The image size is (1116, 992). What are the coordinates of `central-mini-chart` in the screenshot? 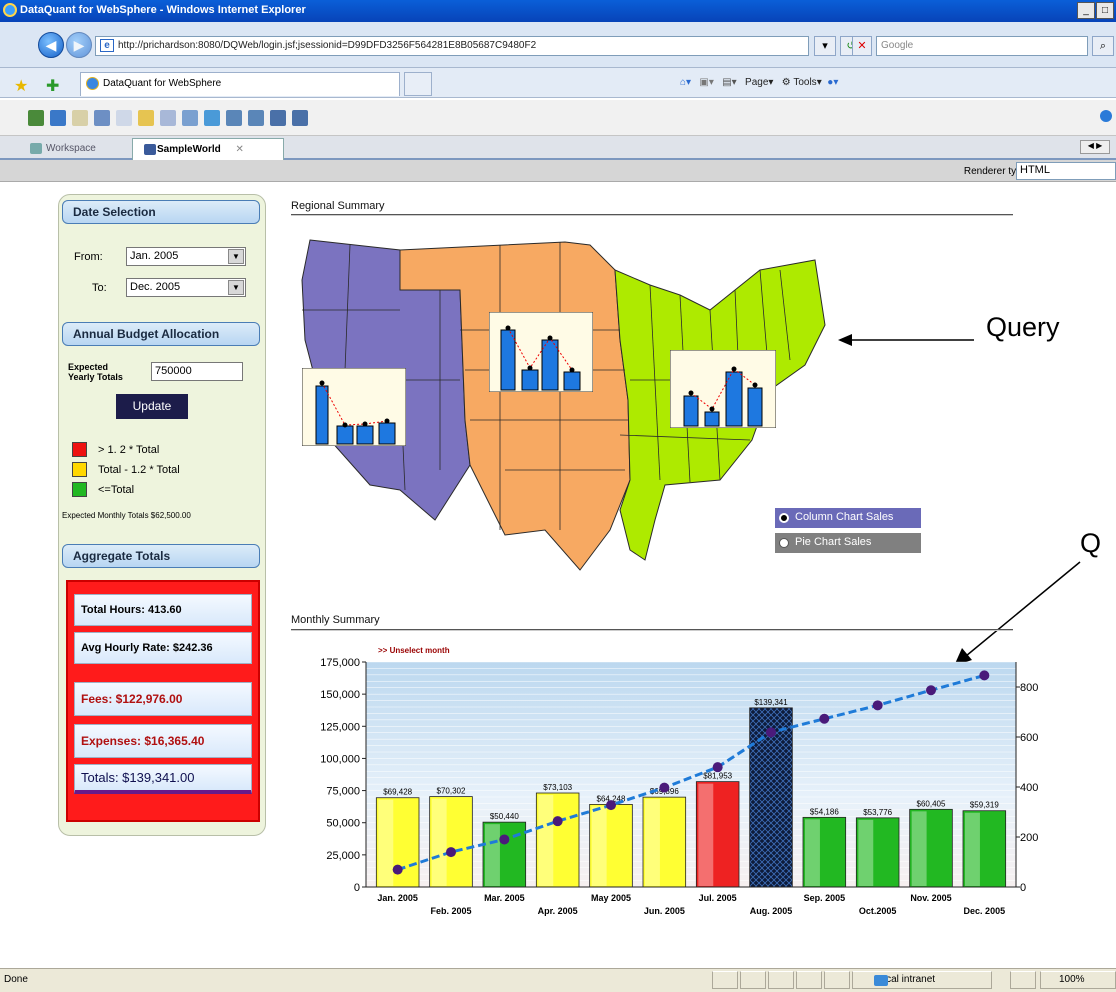 It's located at (541, 352).